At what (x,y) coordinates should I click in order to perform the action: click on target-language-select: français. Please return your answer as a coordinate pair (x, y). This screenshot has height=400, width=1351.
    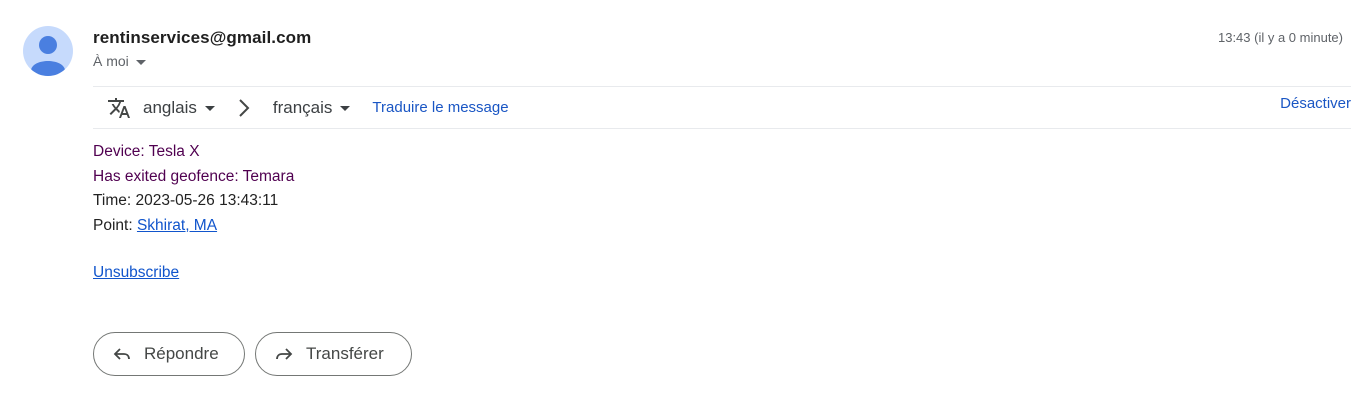
    Looking at the image, I should click on (312, 108).